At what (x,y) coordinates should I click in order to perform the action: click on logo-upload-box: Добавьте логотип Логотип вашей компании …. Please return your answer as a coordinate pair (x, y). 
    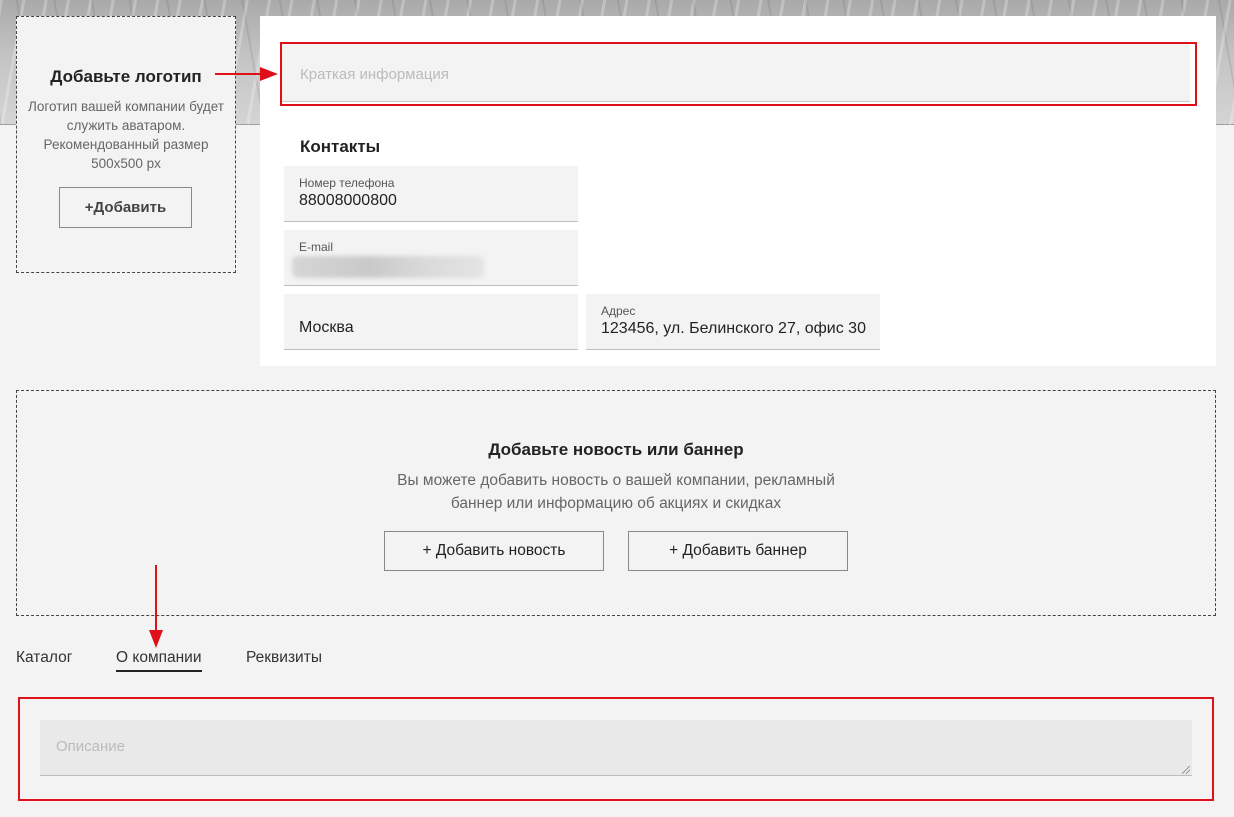
    Looking at the image, I should click on (126, 144).